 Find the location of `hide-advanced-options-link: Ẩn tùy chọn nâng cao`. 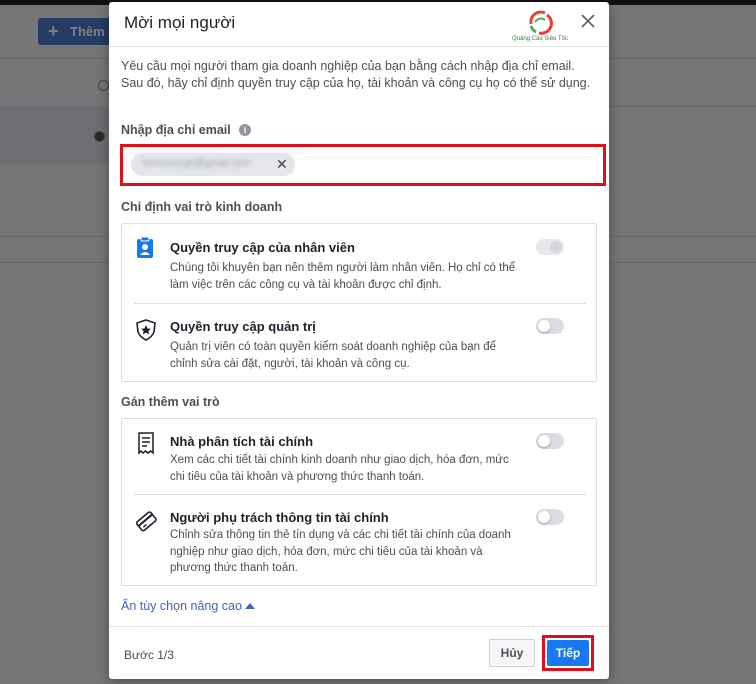

hide-advanced-options-link: Ẩn tùy chọn nâng cao is located at coordinates (188, 606).